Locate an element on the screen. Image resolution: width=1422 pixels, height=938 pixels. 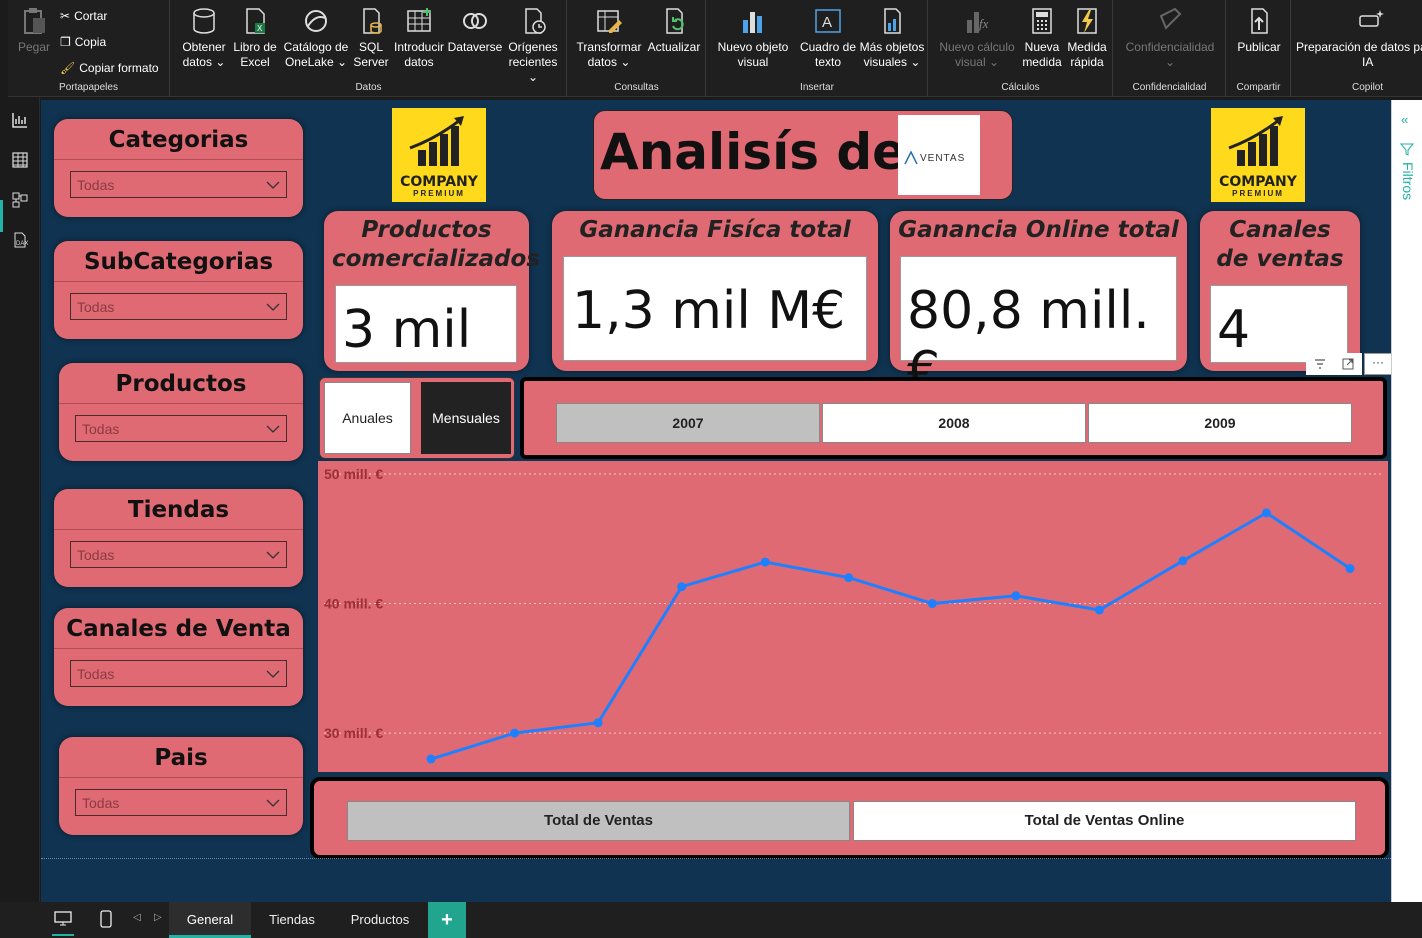
year-button-2009: 2009 is located at coordinates (1220, 423).